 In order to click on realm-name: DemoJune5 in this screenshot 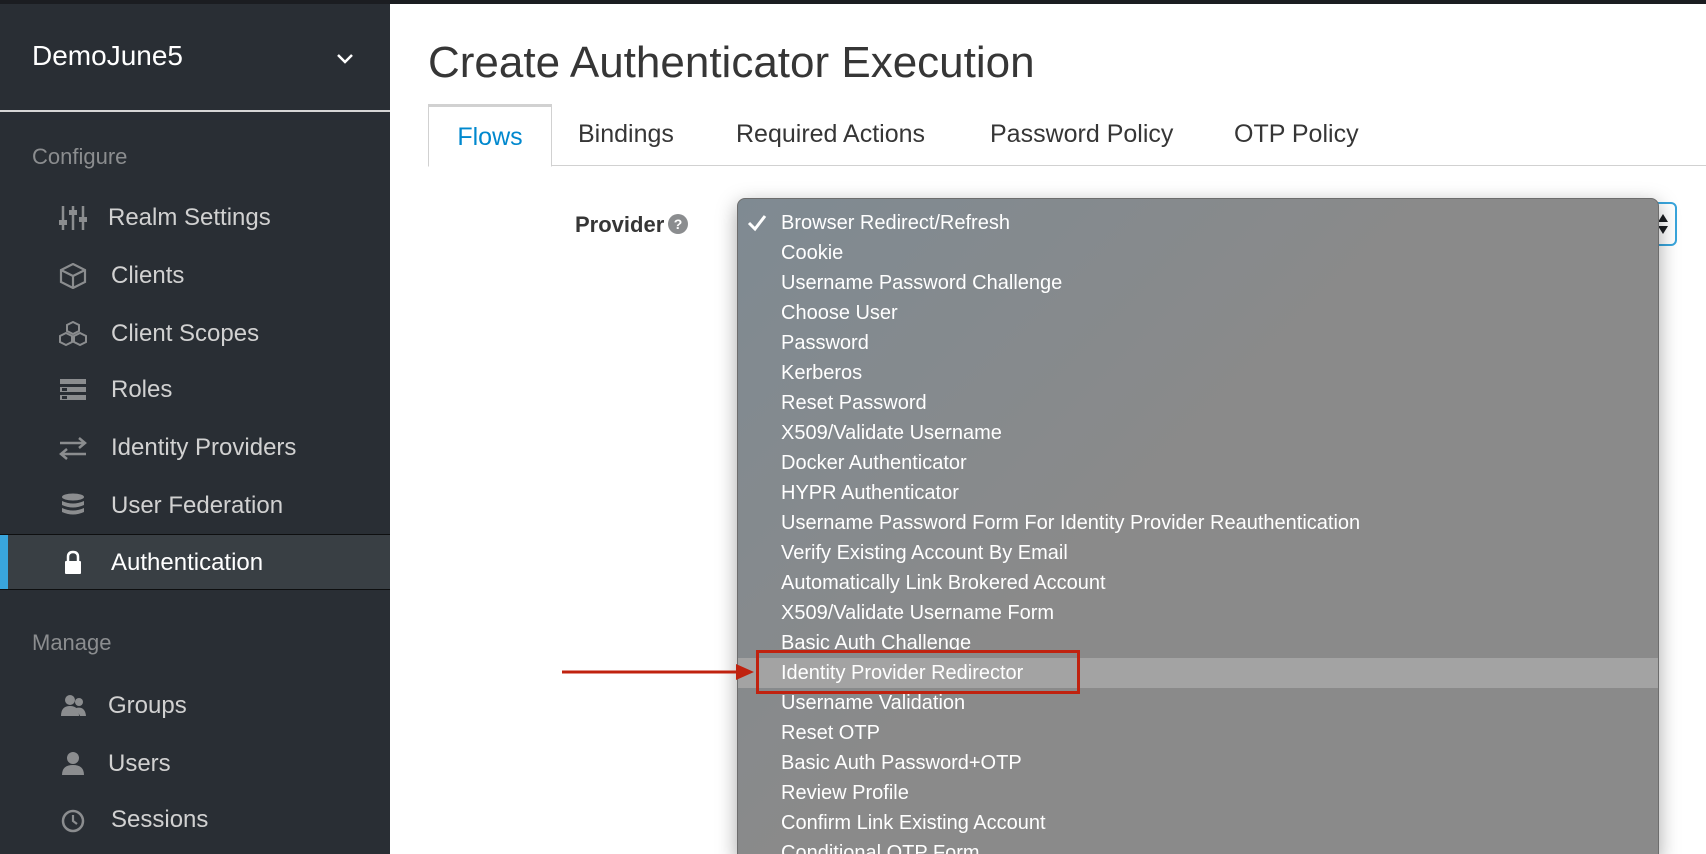, I will do `click(107, 55)`.